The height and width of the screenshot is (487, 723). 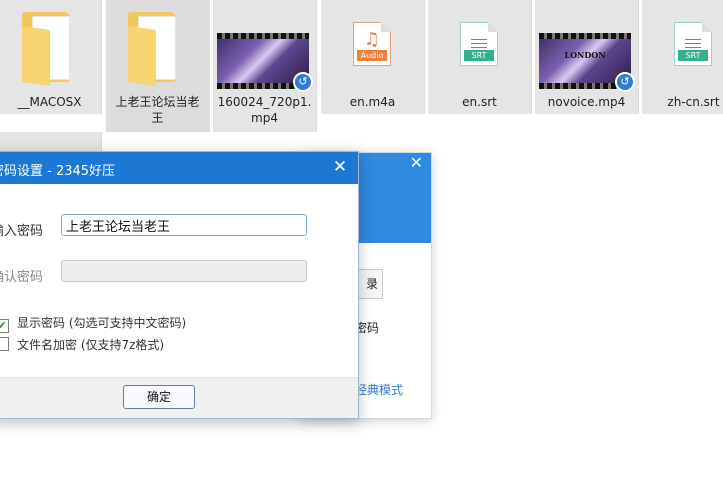 What do you see at coordinates (157, 110) in the screenshot?
I see `file-name: 上老王论坛当老 王` at bounding box center [157, 110].